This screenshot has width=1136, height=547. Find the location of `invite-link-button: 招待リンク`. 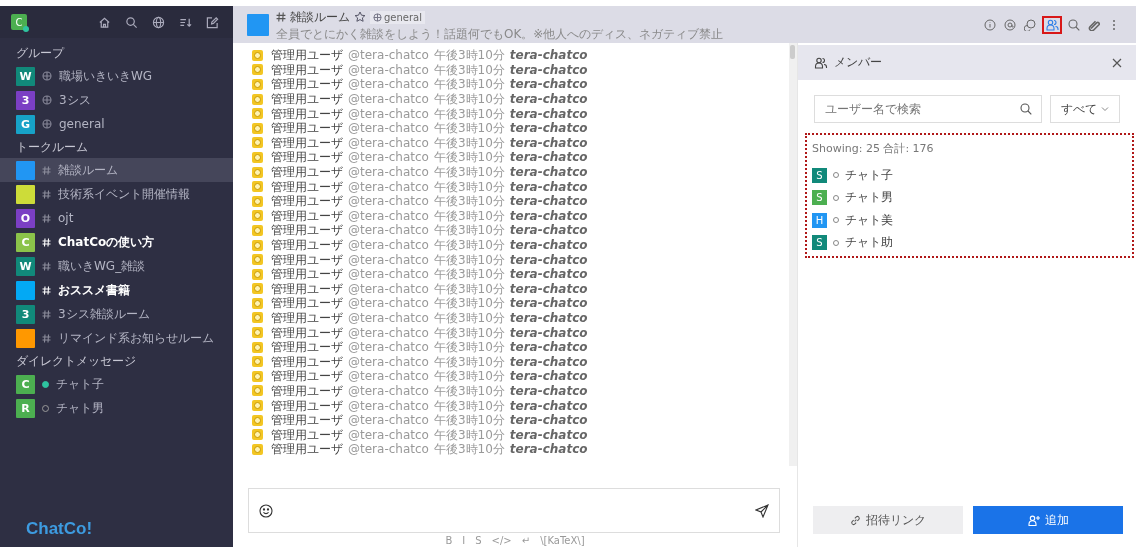

invite-link-button: 招待リンク is located at coordinates (888, 520).